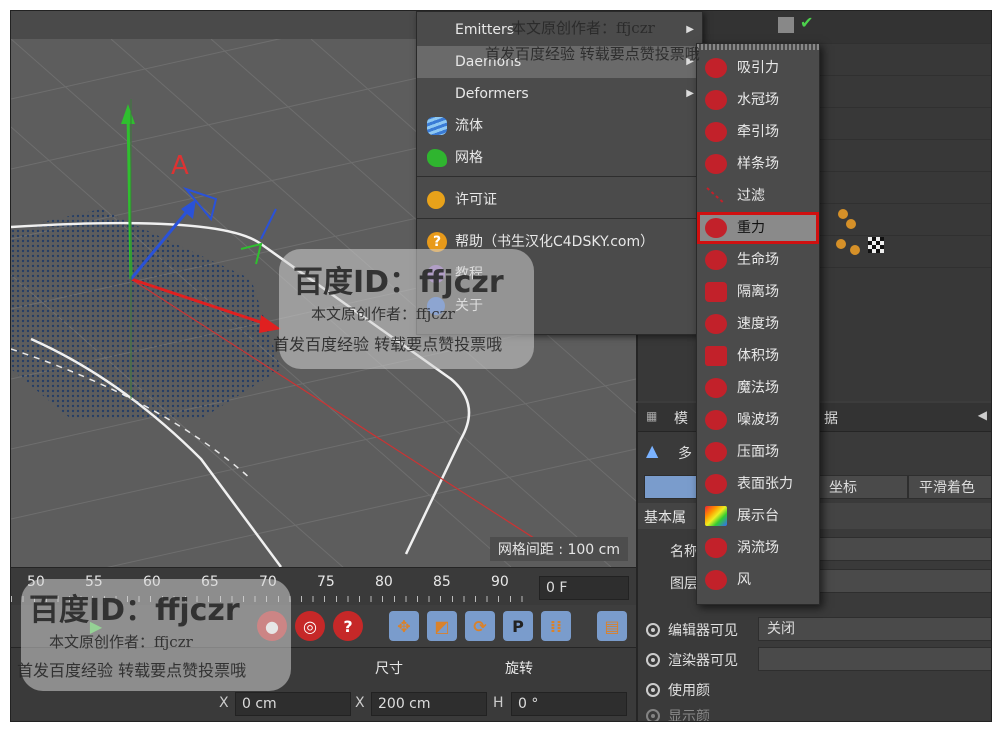  What do you see at coordinates (476, 200) in the screenshot?
I see `menu-item-label: 许可证` at bounding box center [476, 200].